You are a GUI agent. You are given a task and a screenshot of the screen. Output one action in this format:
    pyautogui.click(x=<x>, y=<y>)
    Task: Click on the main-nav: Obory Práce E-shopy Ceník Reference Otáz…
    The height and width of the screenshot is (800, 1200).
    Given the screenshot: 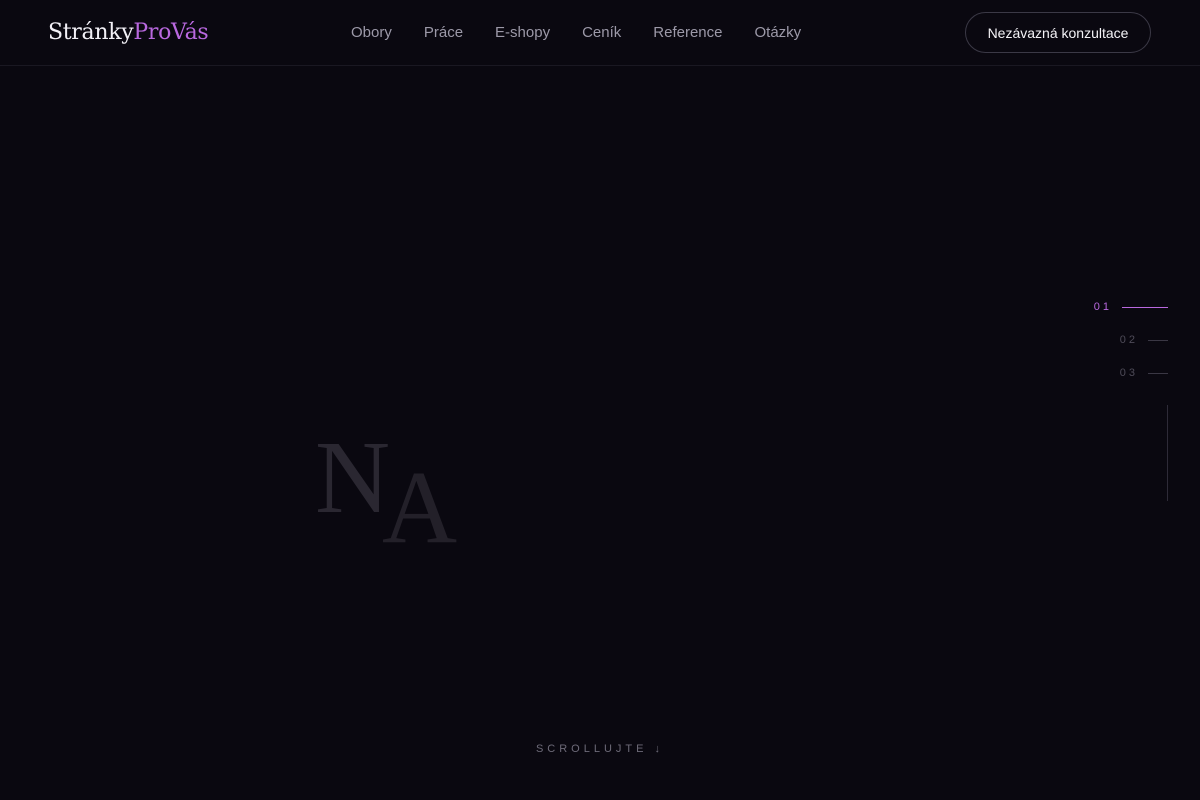 What is the action you would take?
    pyautogui.click(x=576, y=33)
    